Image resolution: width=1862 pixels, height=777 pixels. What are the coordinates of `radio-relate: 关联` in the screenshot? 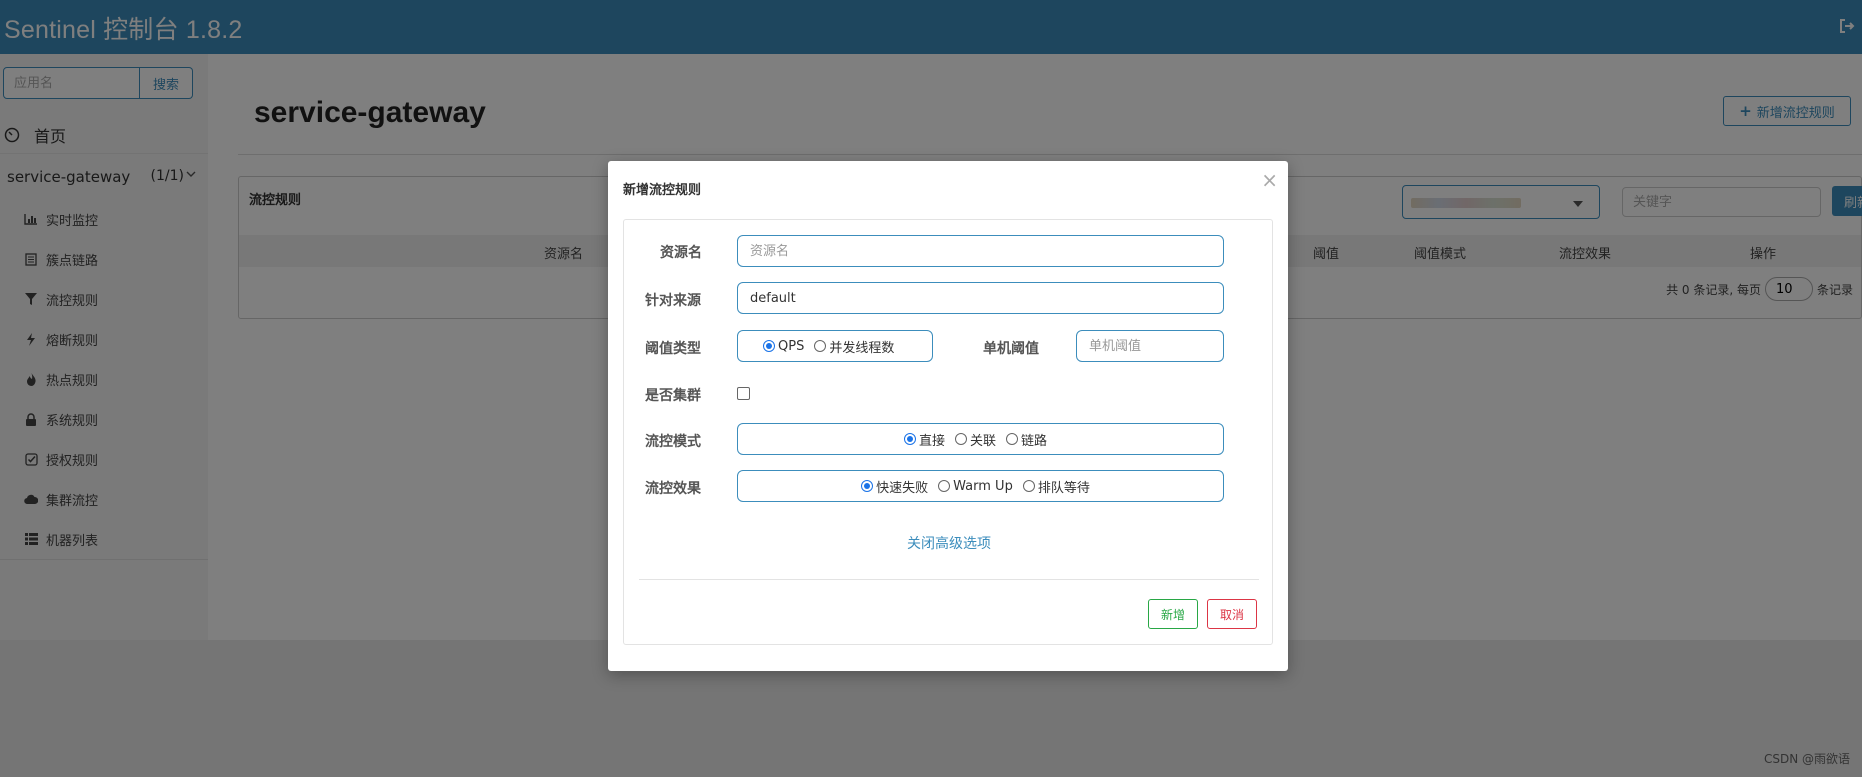 It's located at (975, 439).